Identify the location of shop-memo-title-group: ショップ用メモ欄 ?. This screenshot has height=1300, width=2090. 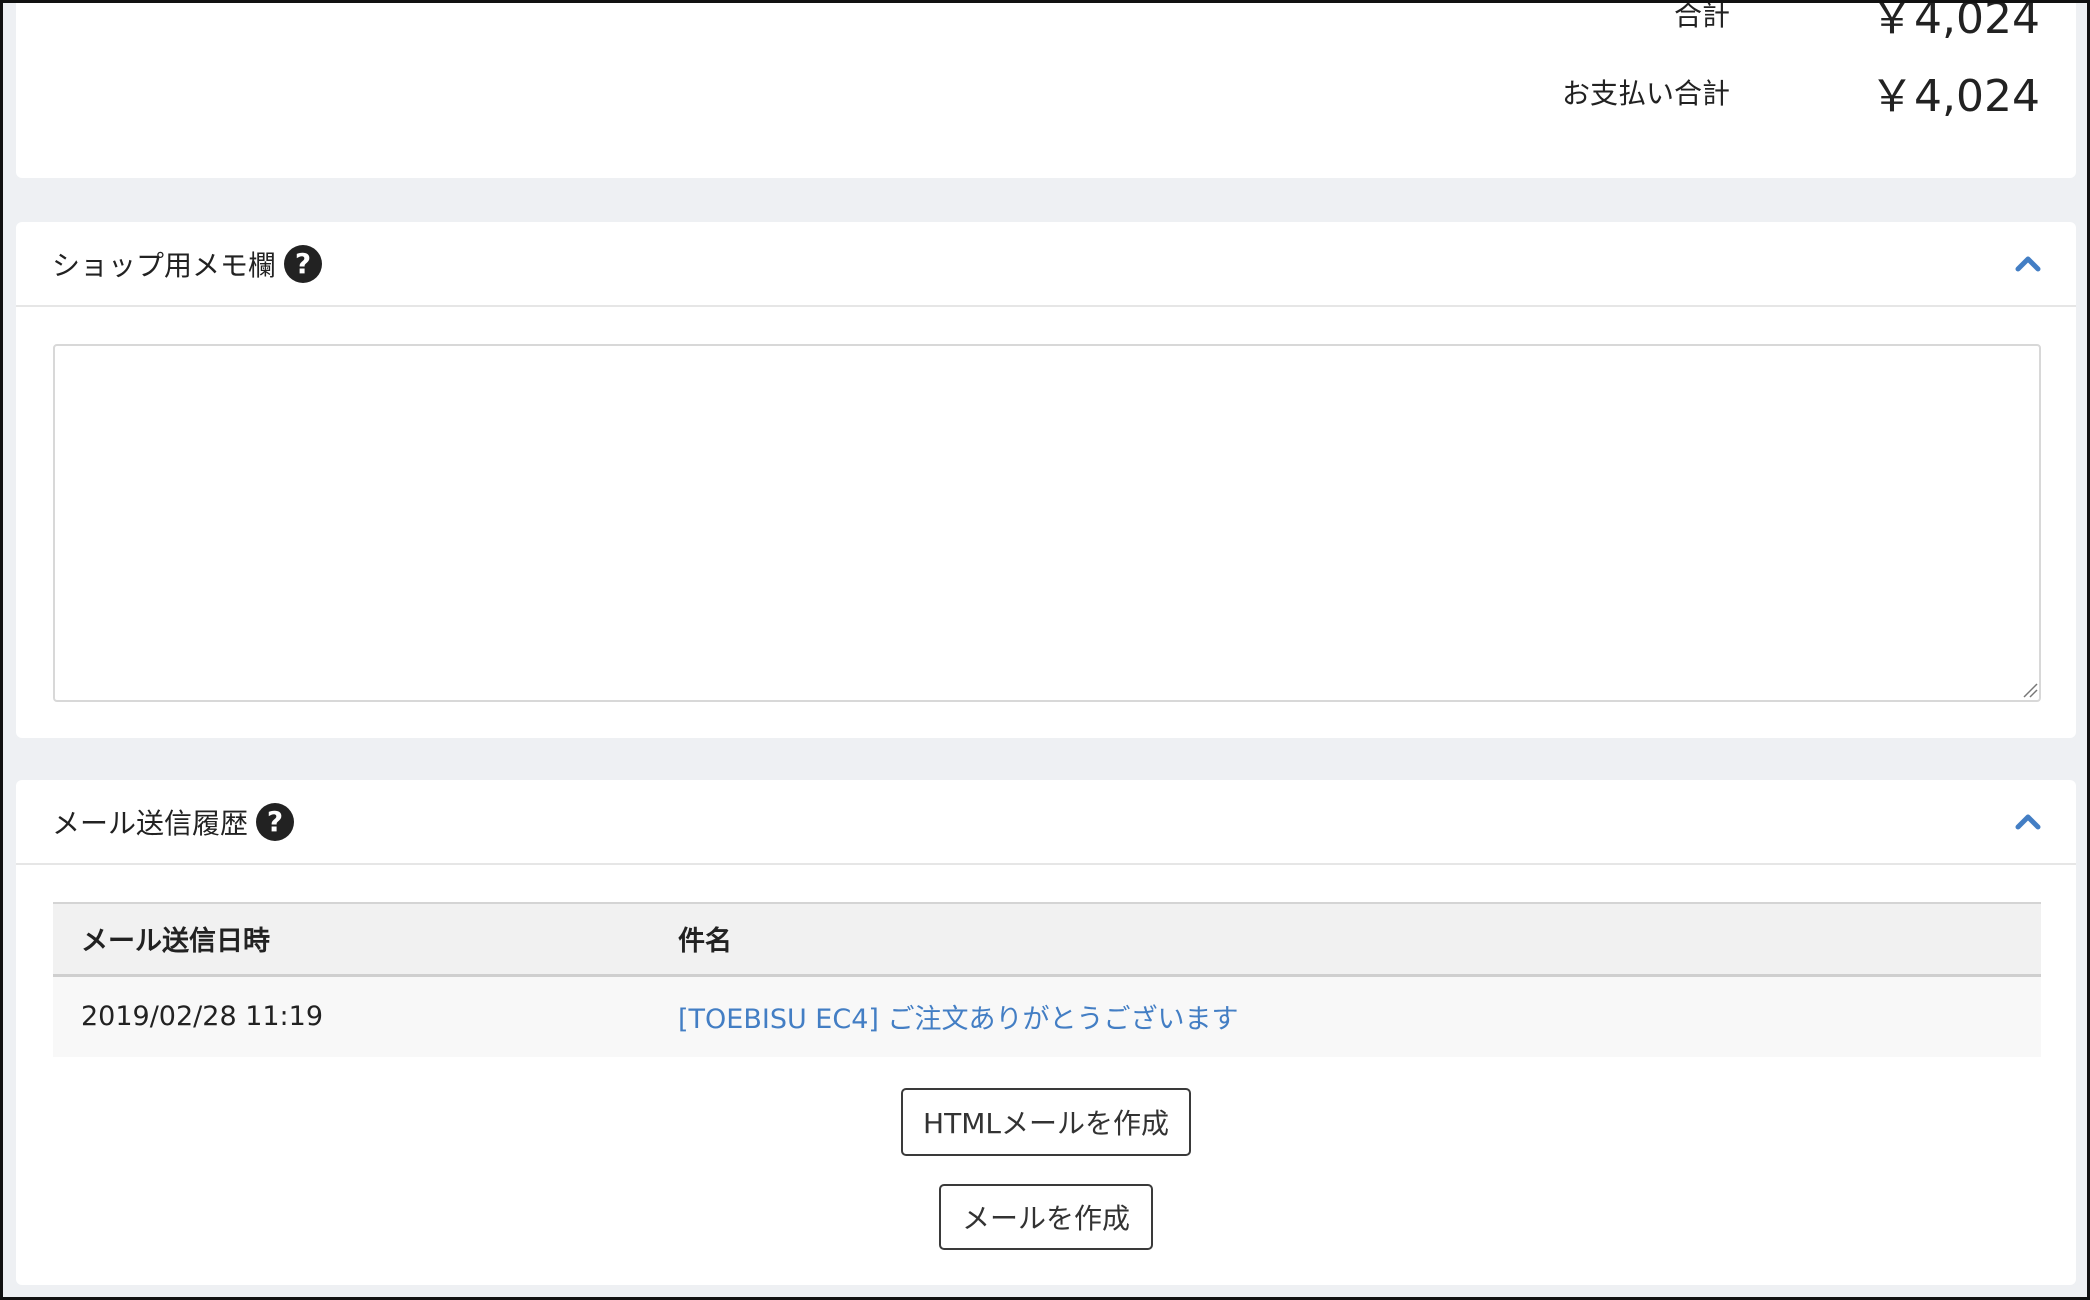
(187, 264).